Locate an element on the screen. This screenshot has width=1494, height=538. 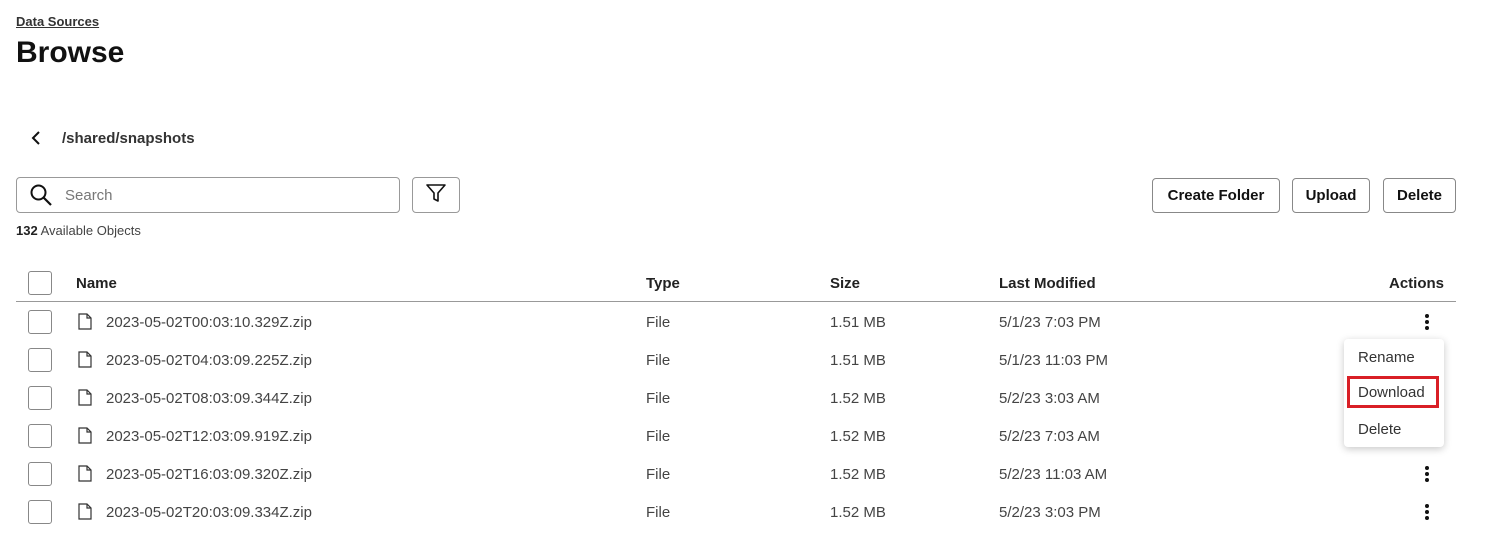
object-count: 132 Available Objects is located at coordinates (78, 230).